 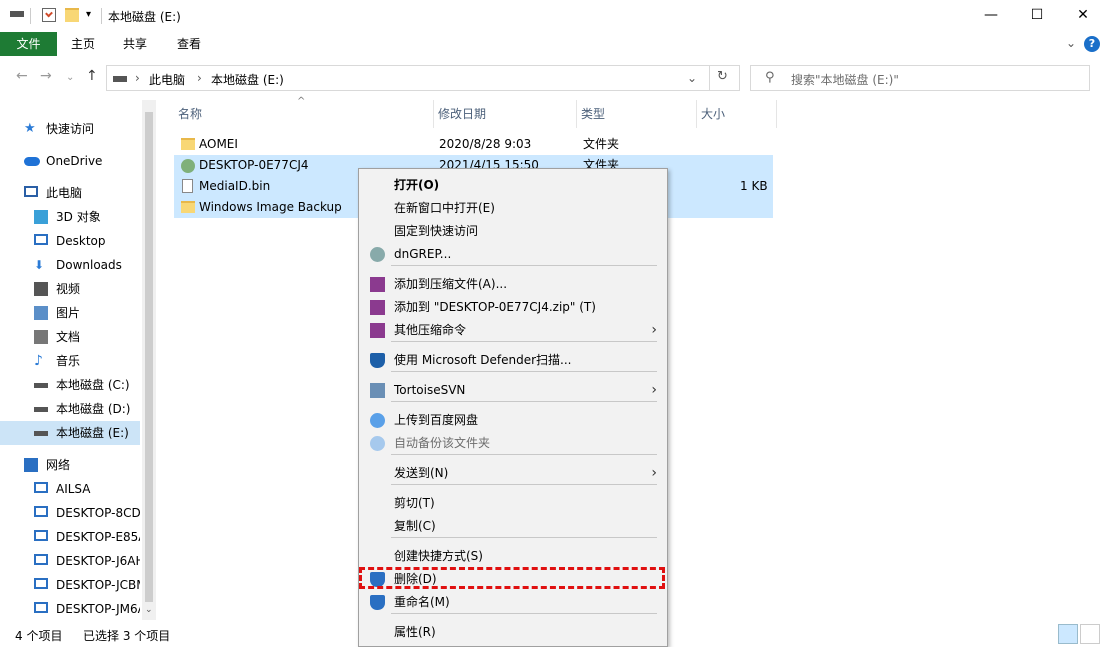 What do you see at coordinates (920, 78) in the screenshot?
I see `search-input: ⚲ 搜索"本地磁盘 (E:)"` at bounding box center [920, 78].